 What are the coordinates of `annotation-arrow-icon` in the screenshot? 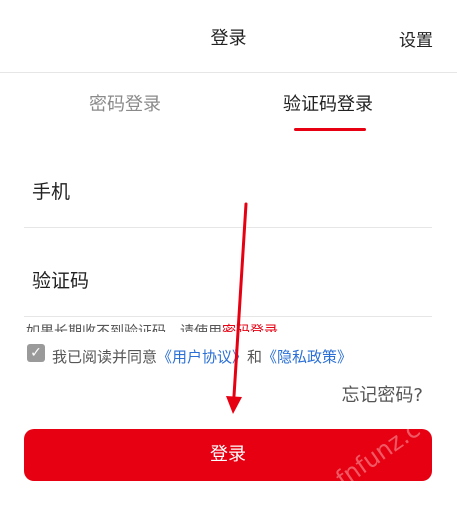 It's located at (237, 308).